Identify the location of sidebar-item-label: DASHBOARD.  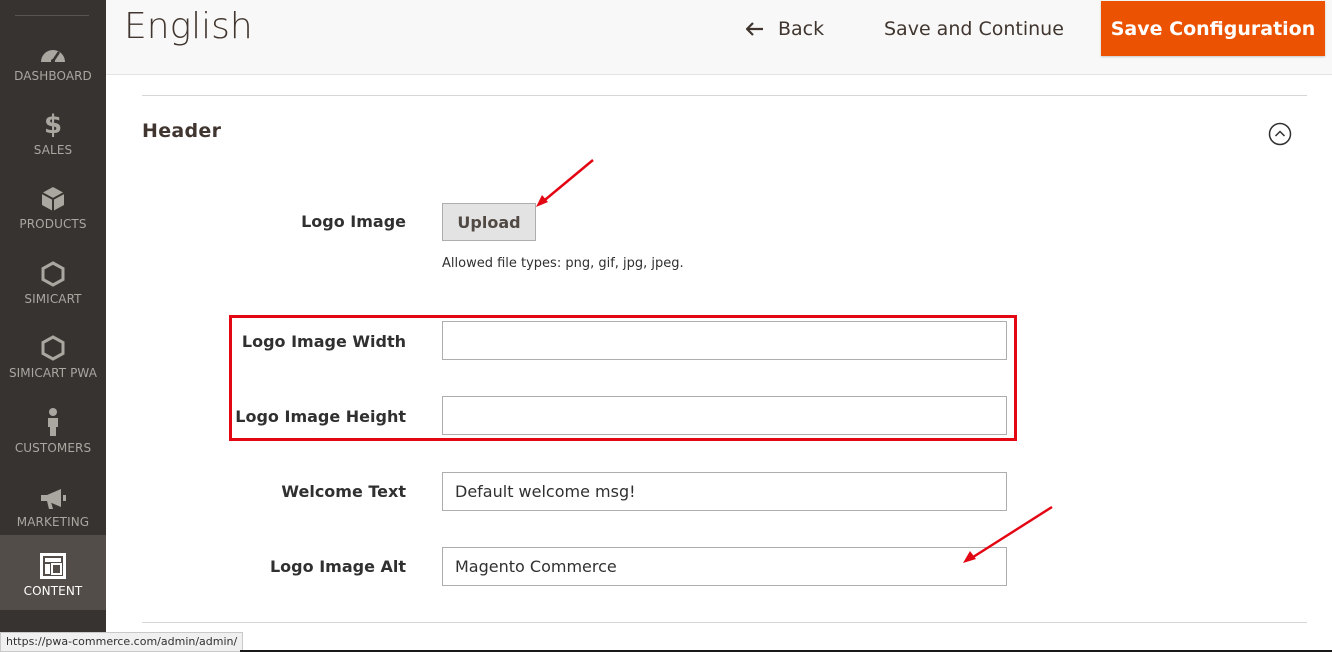
(53, 76).